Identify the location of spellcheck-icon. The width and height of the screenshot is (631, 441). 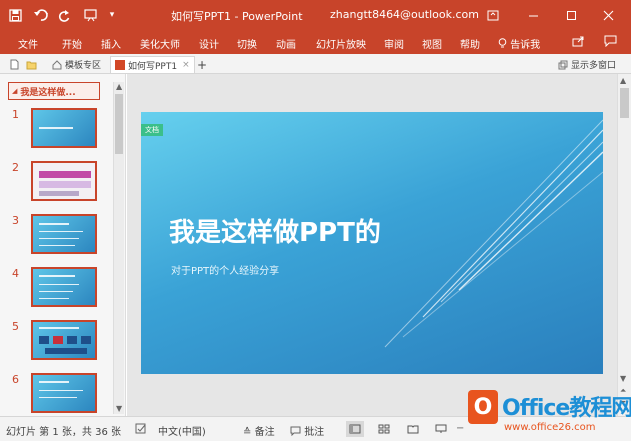
(141, 430).